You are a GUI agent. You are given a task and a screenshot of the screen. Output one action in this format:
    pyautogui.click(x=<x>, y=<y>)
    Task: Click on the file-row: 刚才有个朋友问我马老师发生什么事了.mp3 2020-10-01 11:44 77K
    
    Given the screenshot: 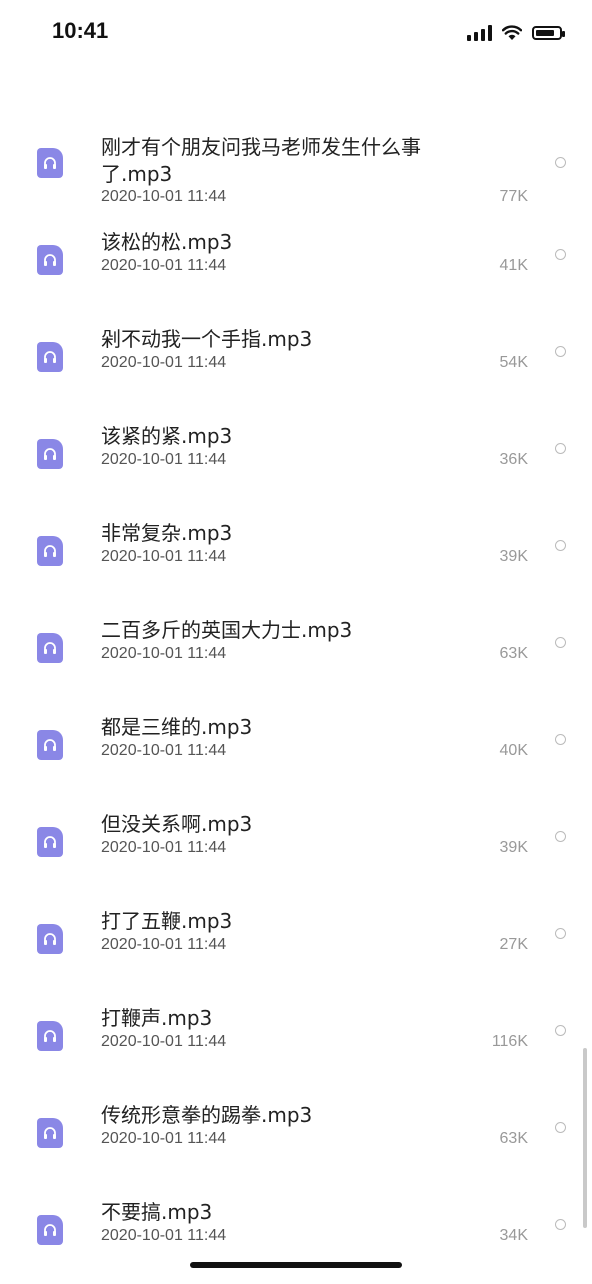 What is the action you would take?
    pyautogui.click(x=296, y=168)
    